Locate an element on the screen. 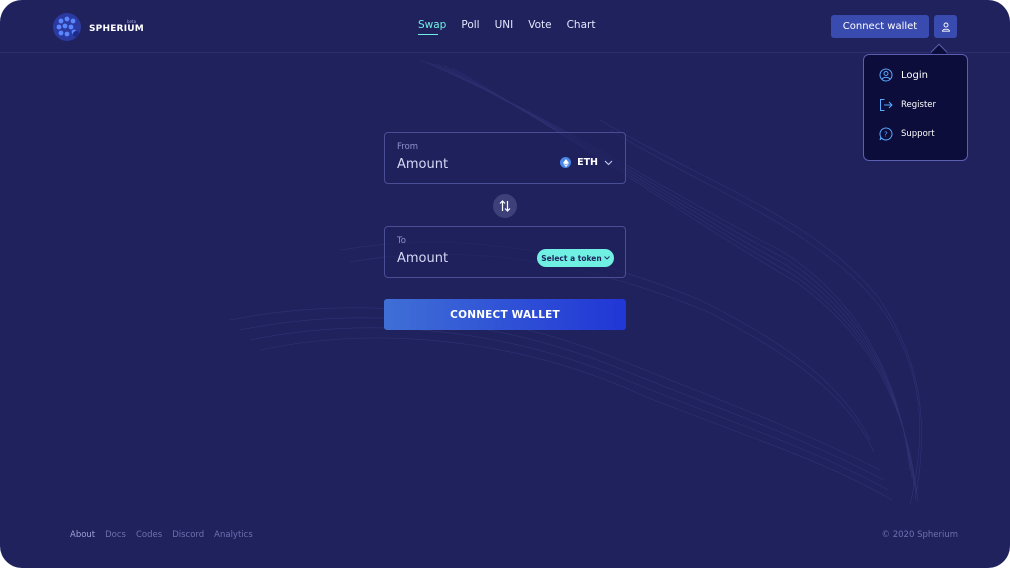 This screenshot has height=568, width=1010. select-token-button: Select a token is located at coordinates (575, 258).